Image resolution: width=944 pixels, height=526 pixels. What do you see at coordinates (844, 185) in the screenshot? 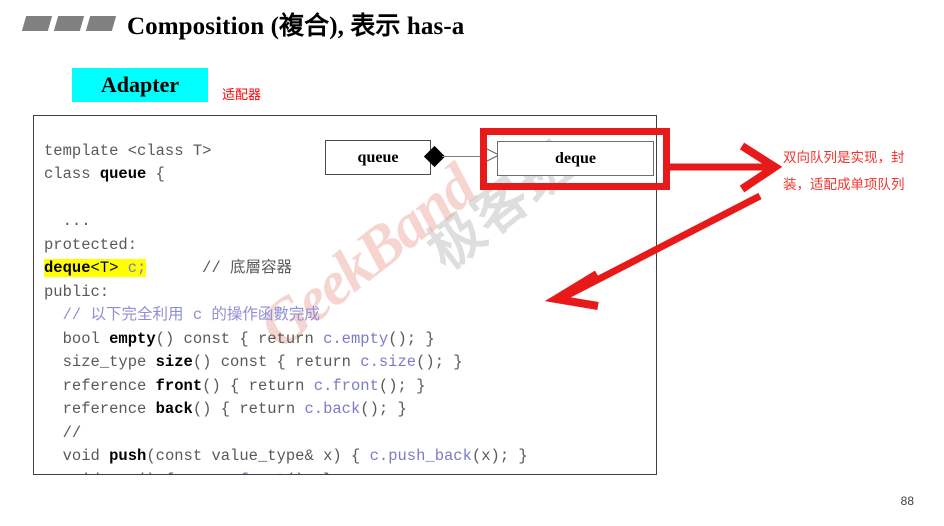
I see `annotation-line-2: 装，适配成单项队列` at bounding box center [844, 185].